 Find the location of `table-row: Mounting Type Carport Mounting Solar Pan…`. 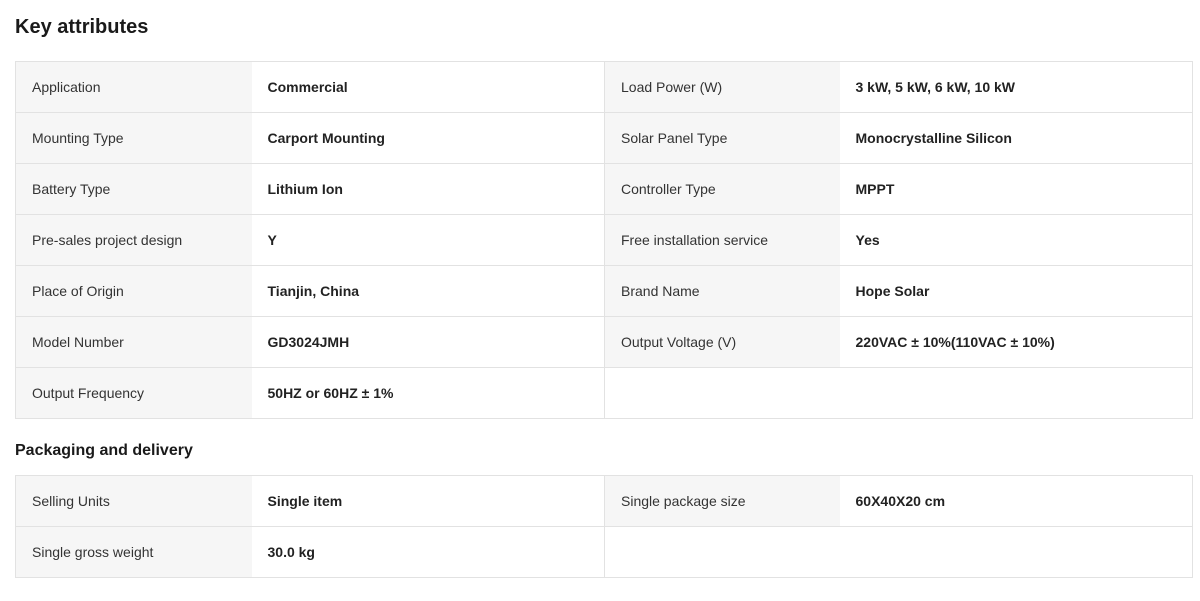

table-row: Mounting Type Carport Mounting Solar Pan… is located at coordinates (604, 138).